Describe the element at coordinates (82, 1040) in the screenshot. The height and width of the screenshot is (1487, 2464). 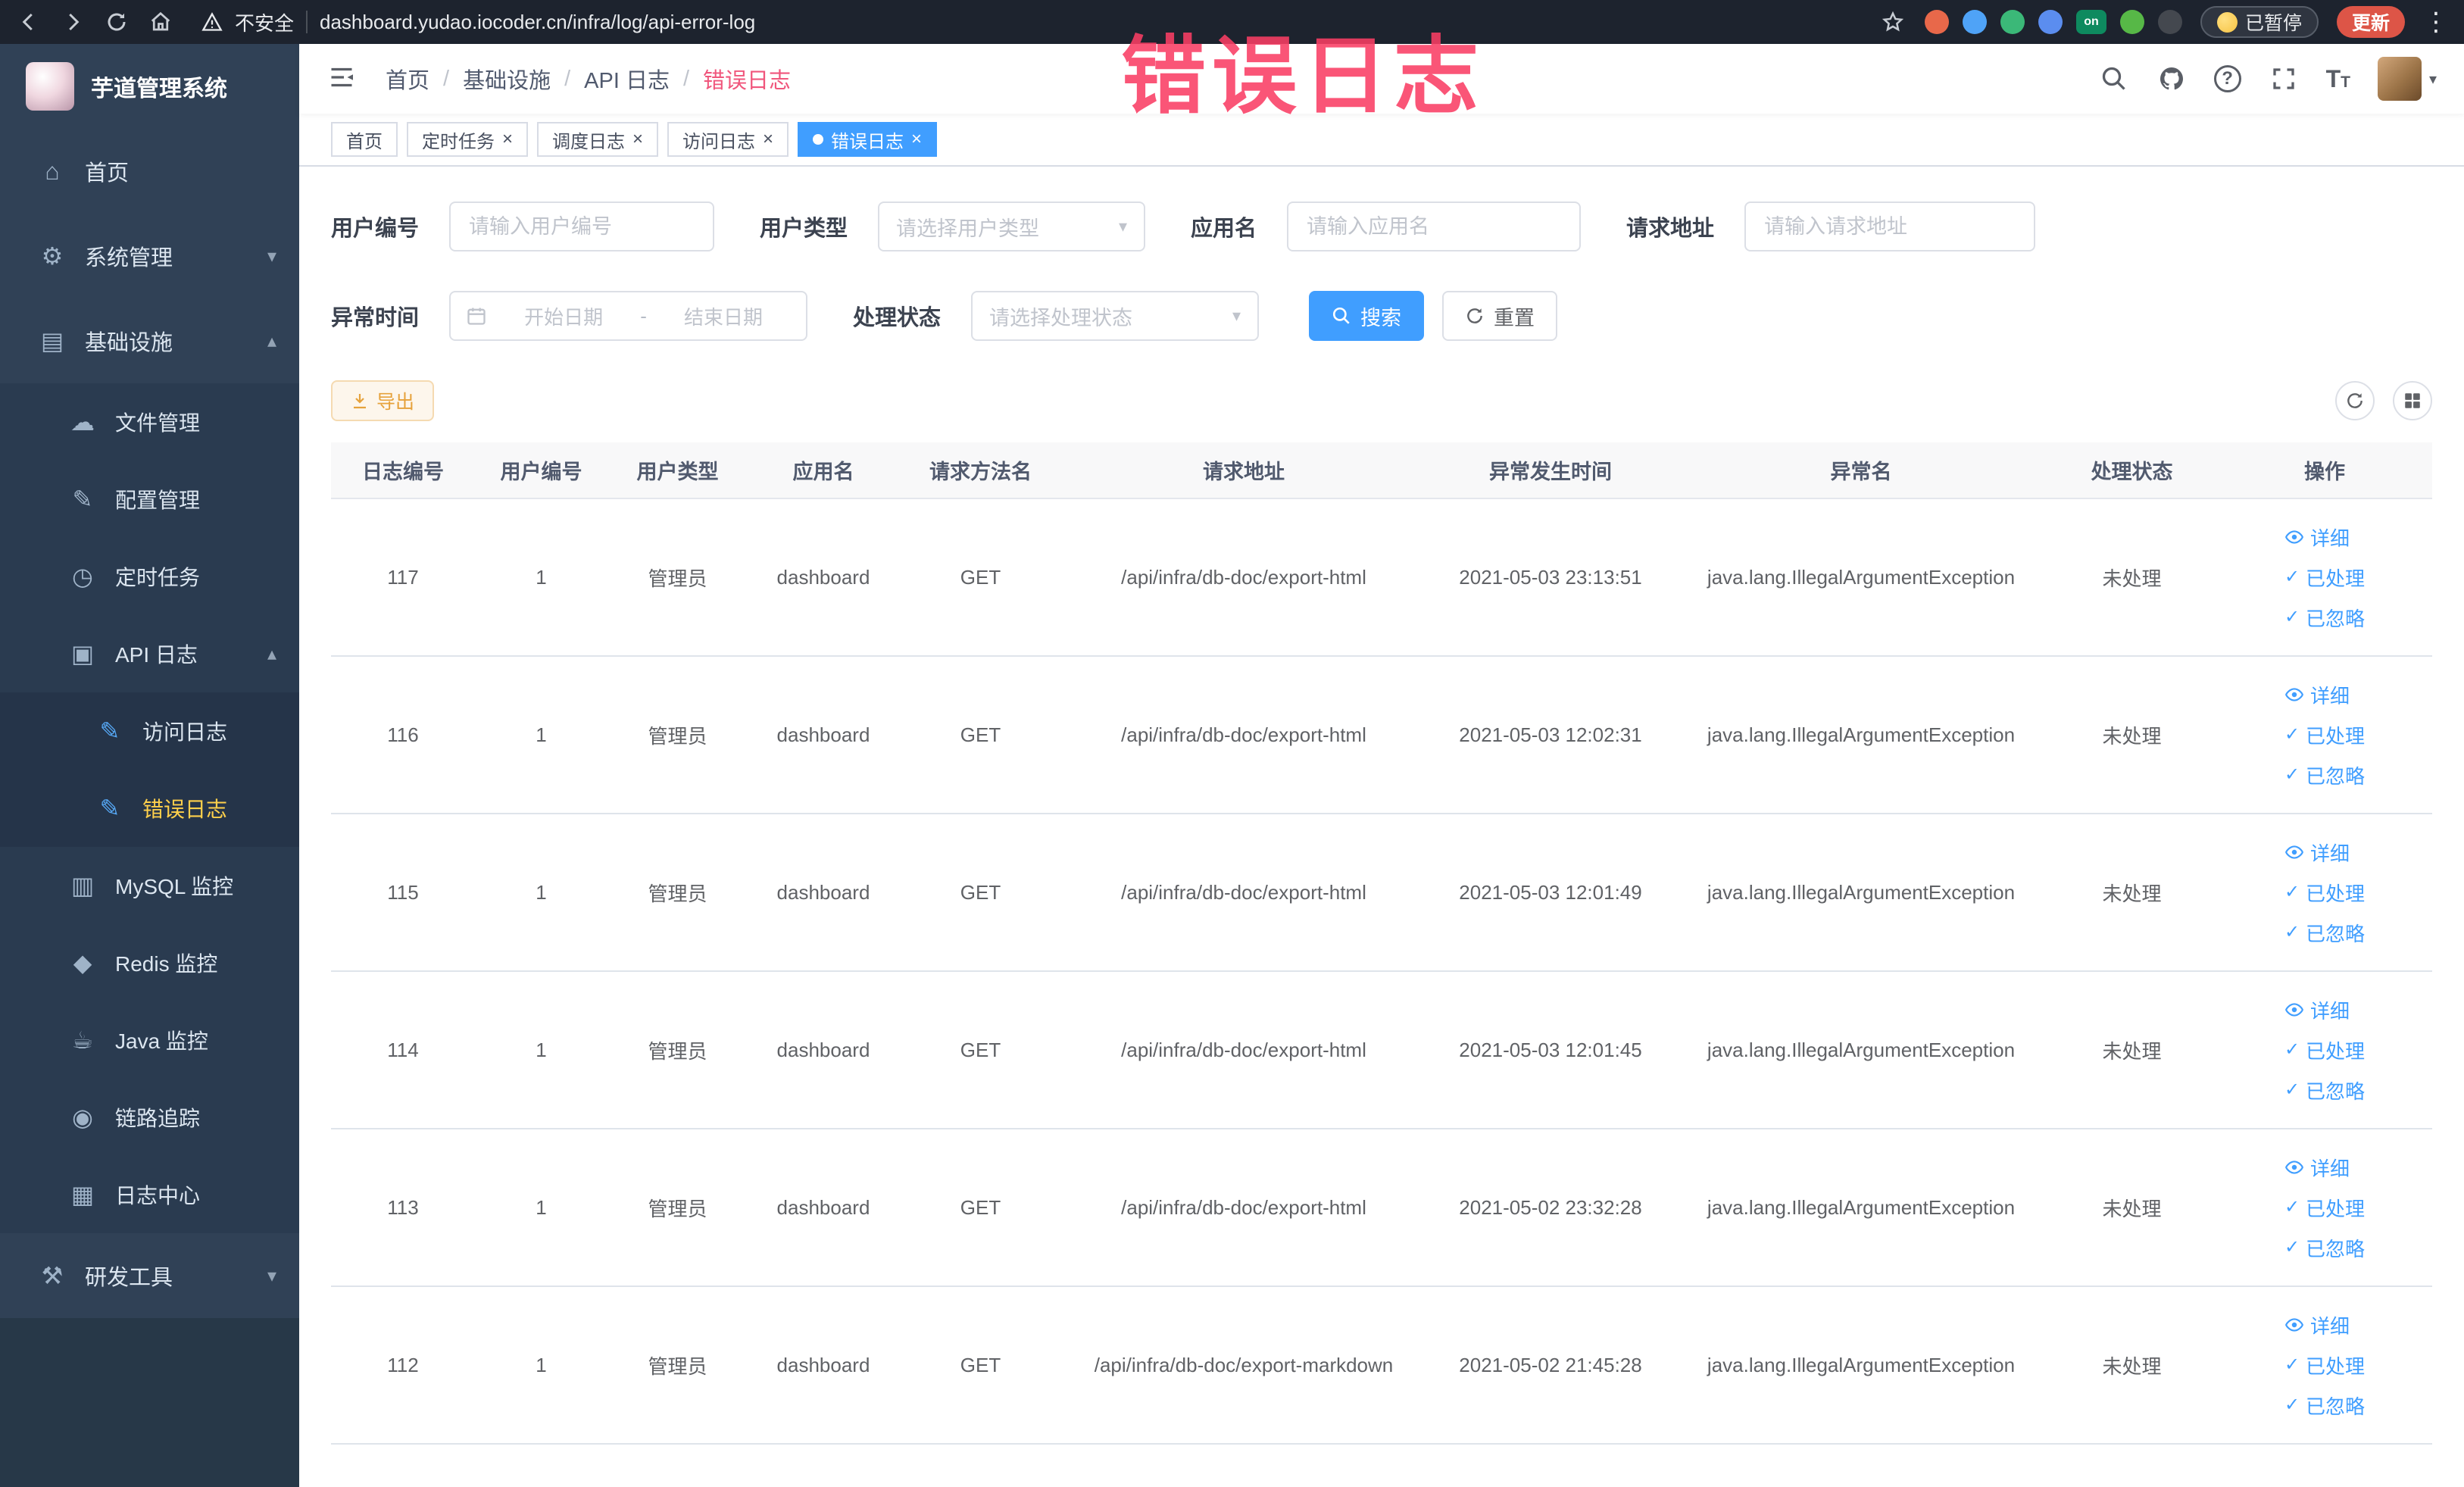
I see `java-icon: ☕` at that location.